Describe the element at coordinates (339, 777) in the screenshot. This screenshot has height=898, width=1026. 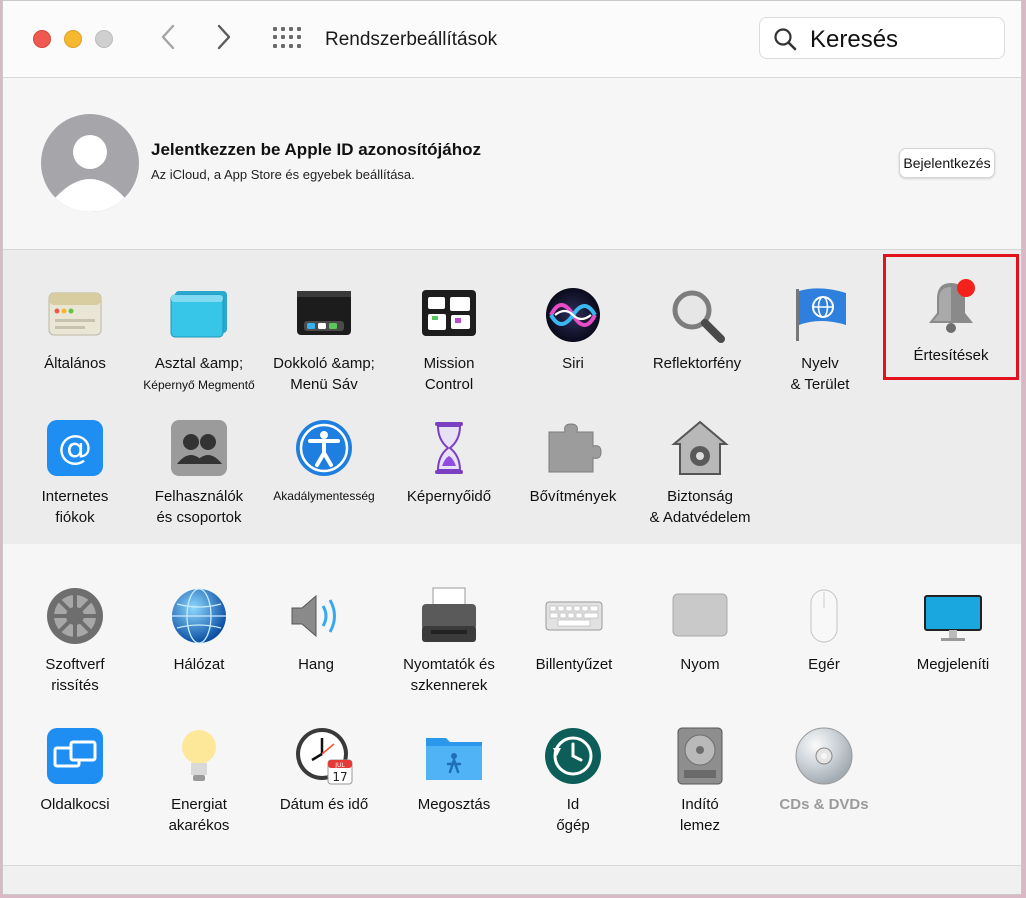
I see `svg-text: 17` at that location.